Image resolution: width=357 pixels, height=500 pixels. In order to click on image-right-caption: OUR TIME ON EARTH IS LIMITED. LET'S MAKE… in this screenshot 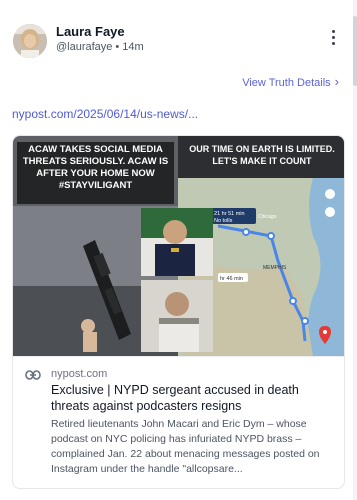, I will do `click(262, 155)`.